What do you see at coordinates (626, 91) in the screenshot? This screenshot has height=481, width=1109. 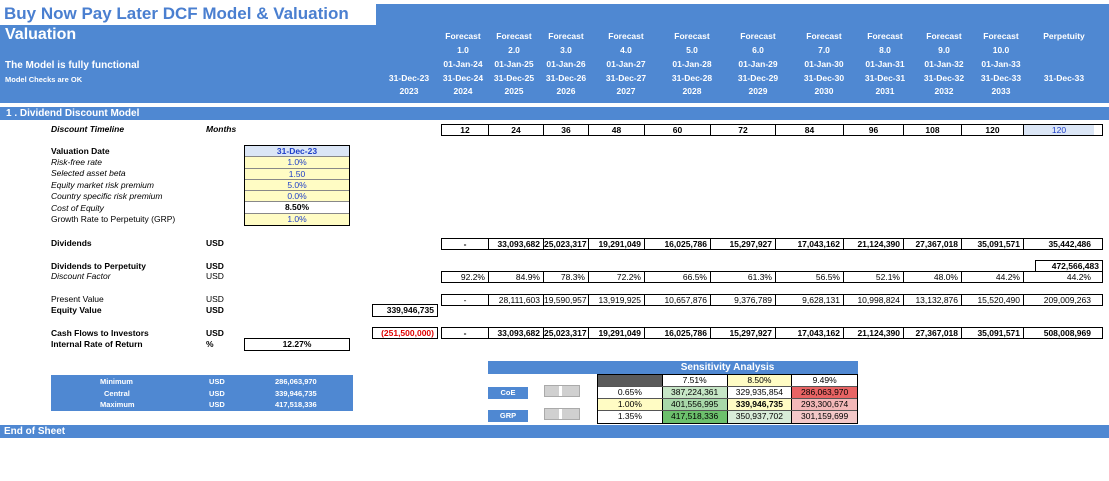 I see `forecast-year: 2027` at bounding box center [626, 91].